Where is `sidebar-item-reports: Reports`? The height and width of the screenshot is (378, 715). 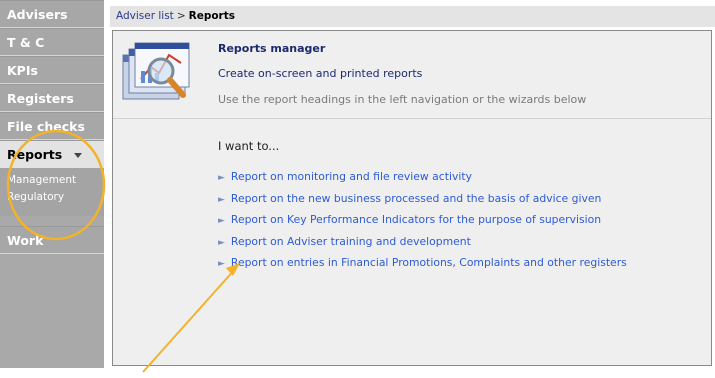 sidebar-item-reports: Reports is located at coordinates (52, 154).